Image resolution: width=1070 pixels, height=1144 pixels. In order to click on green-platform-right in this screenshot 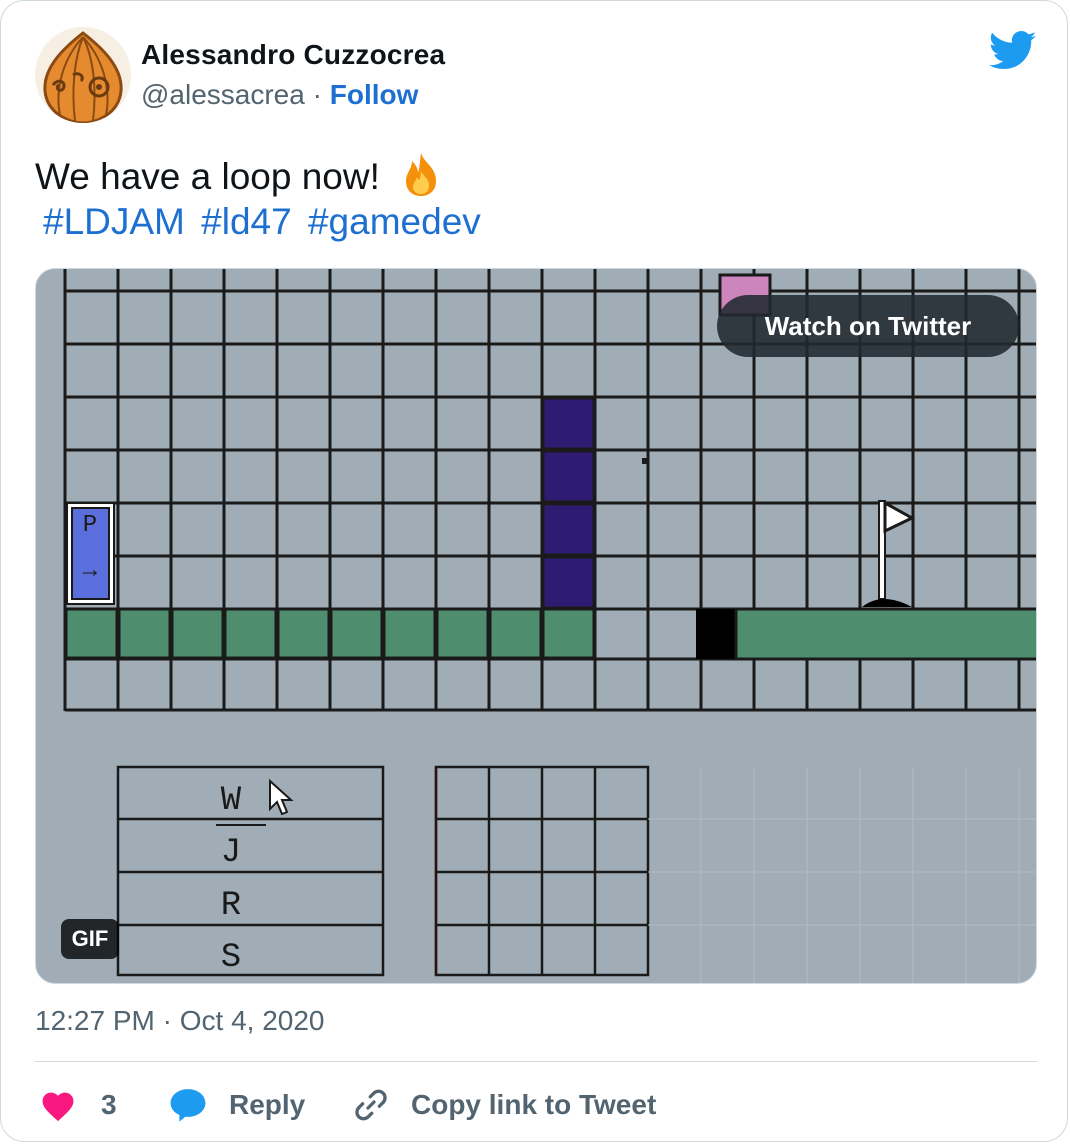, I will do `click(885, 634)`.